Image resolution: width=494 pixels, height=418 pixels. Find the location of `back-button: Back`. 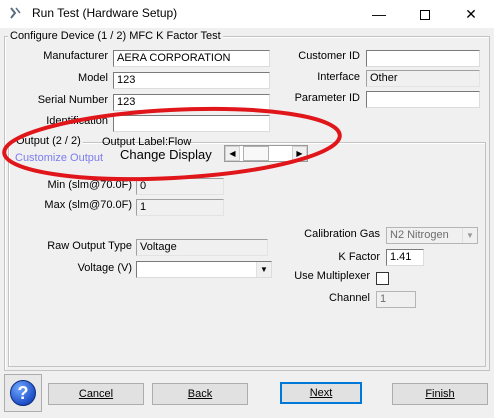

back-button: Back is located at coordinates (200, 394).